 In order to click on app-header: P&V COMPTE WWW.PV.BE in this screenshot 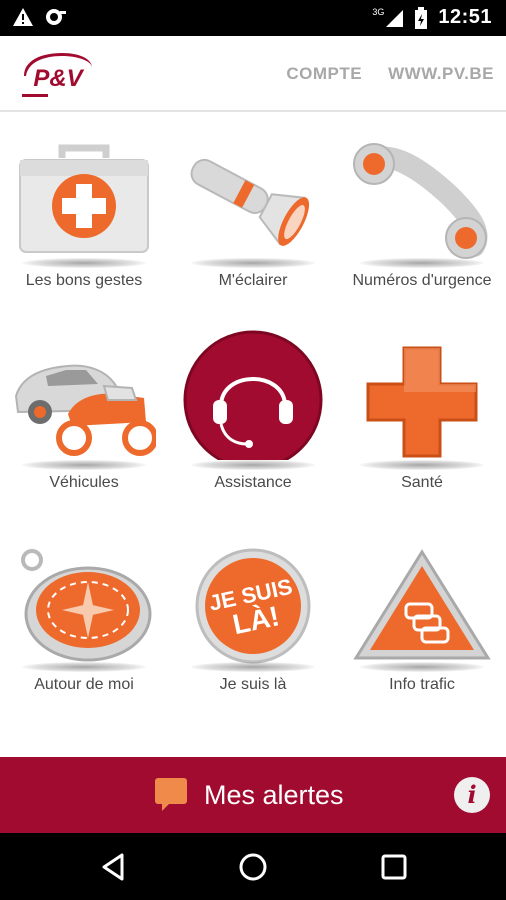, I will do `click(253, 74)`.